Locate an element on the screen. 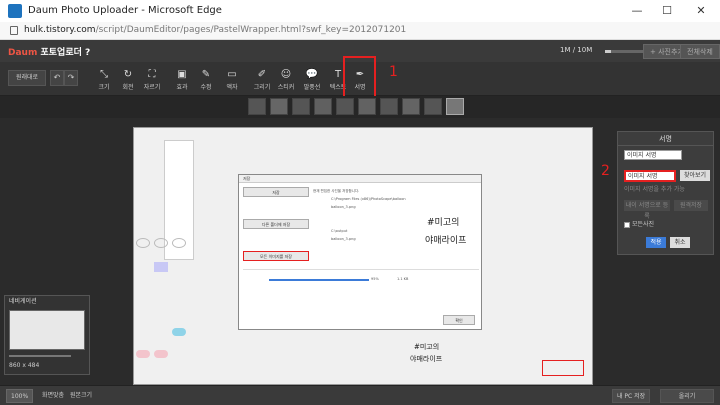 The width and height of the screenshot is (720, 405). annotation-number-2: 2 is located at coordinates (605, 171).